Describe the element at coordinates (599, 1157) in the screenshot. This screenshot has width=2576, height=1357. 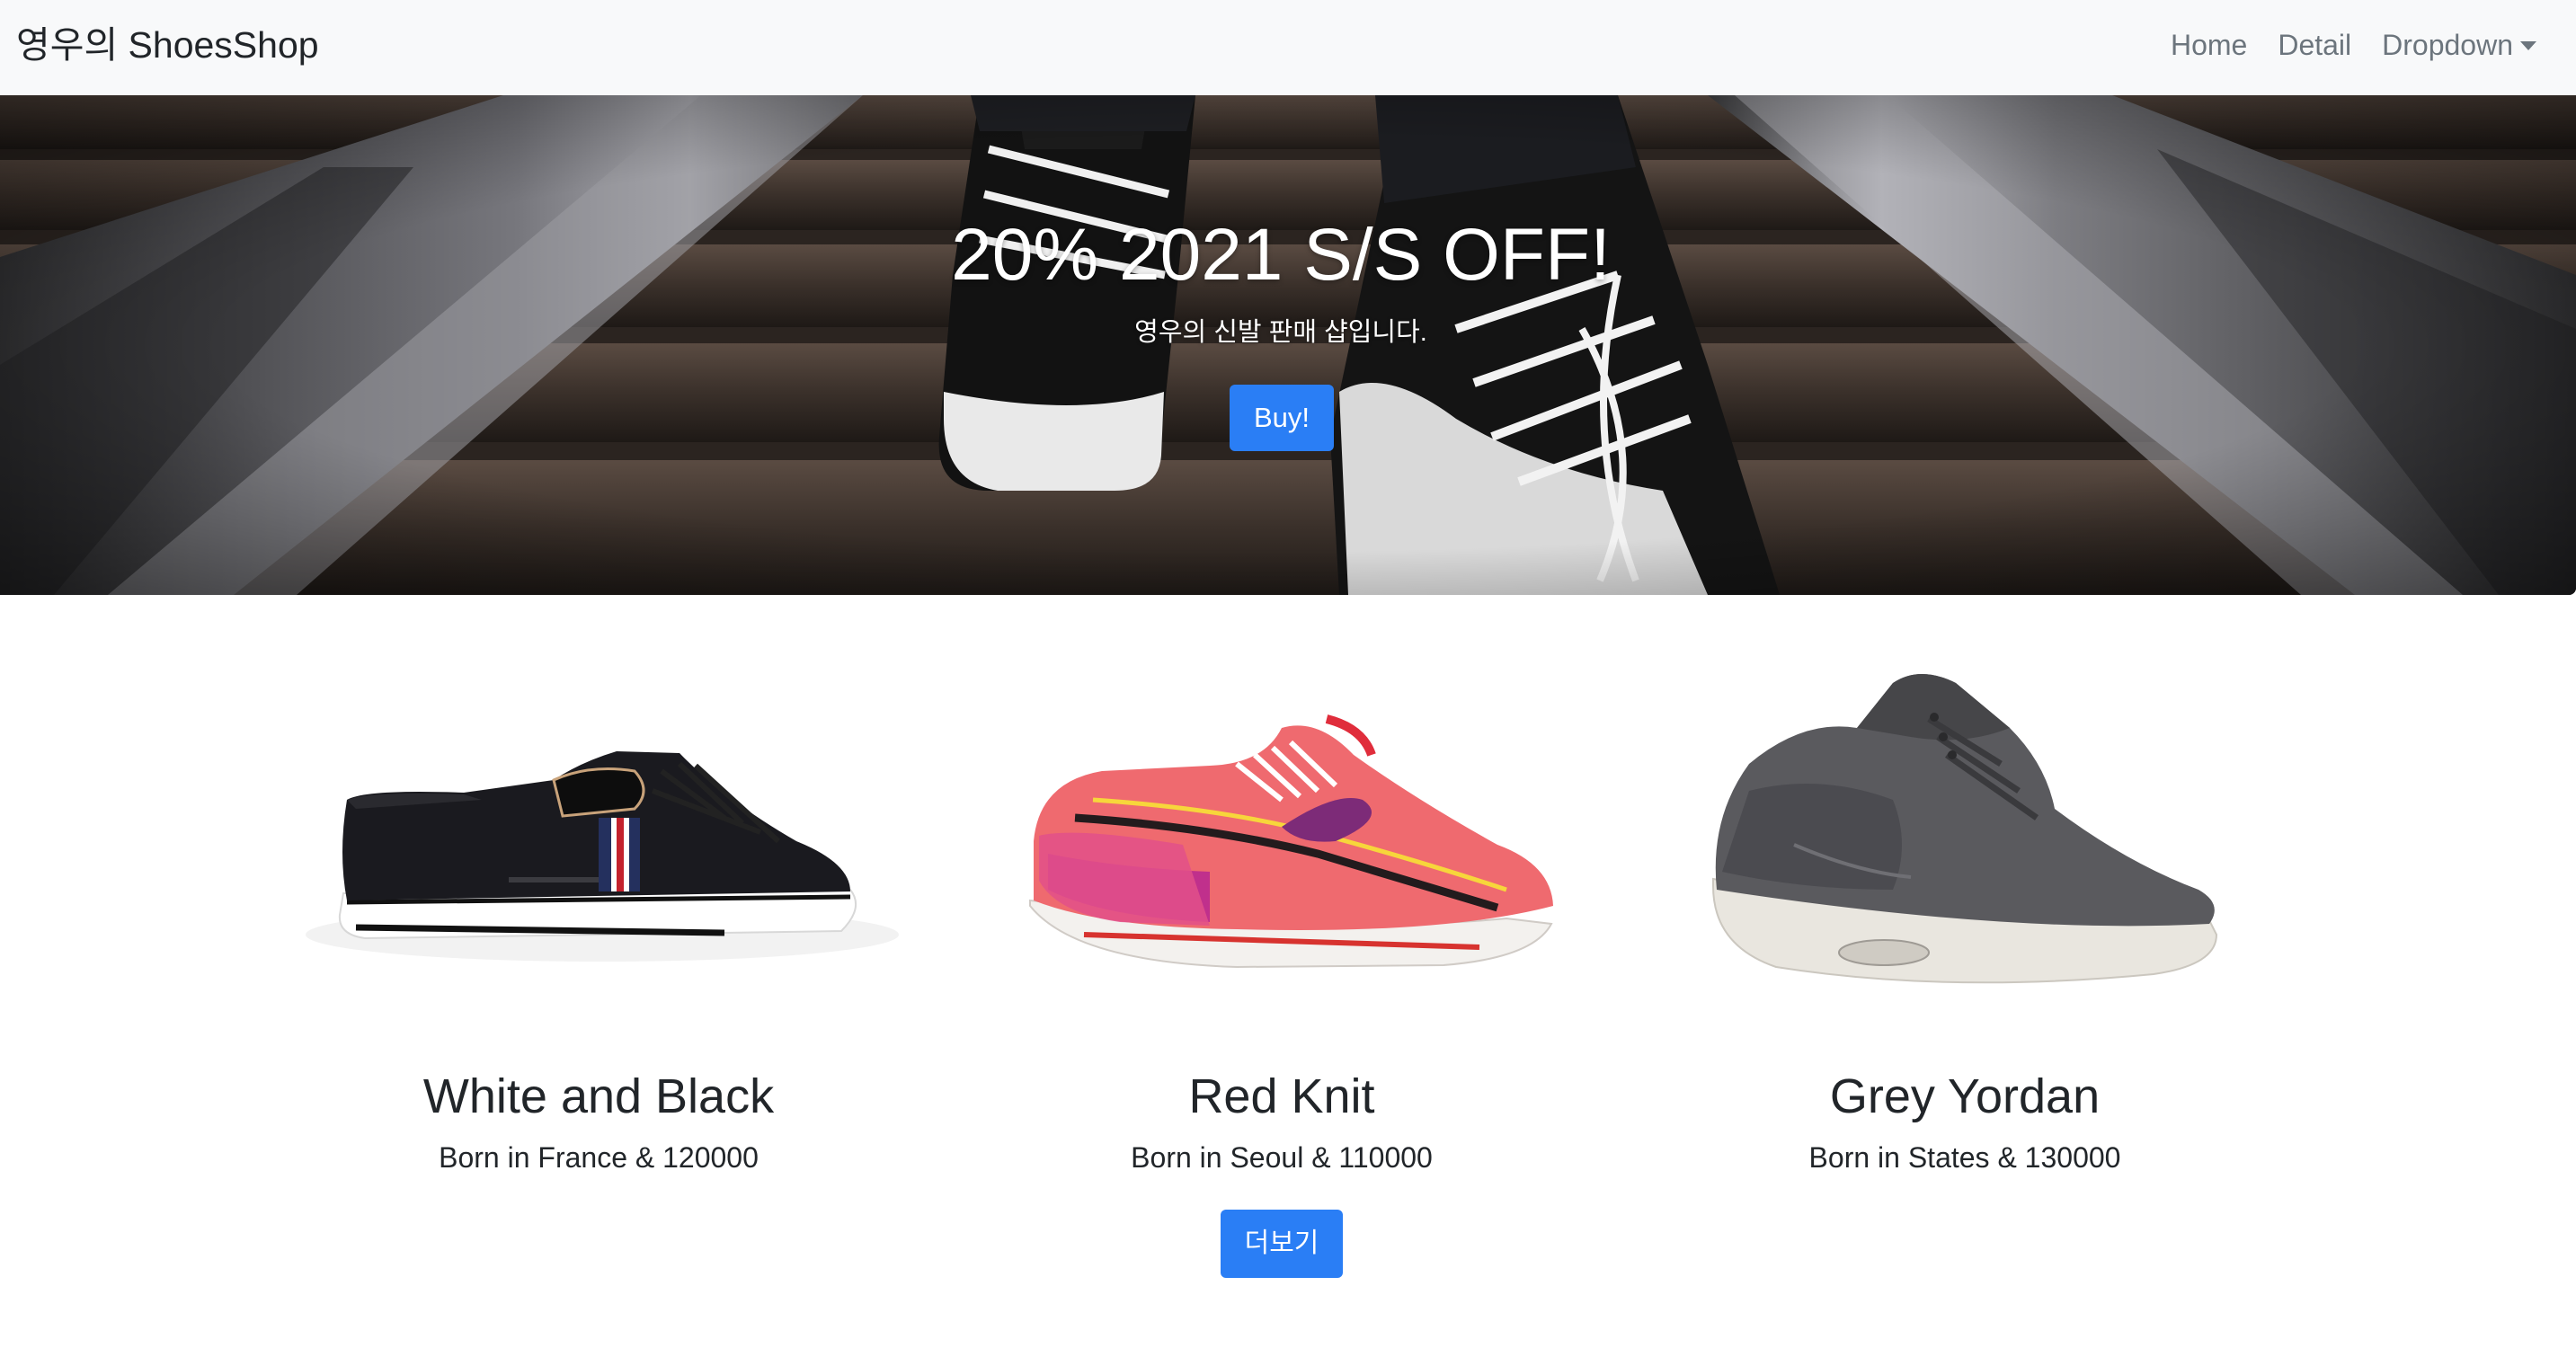
I see `product-description: Born in France & 120000` at that location.